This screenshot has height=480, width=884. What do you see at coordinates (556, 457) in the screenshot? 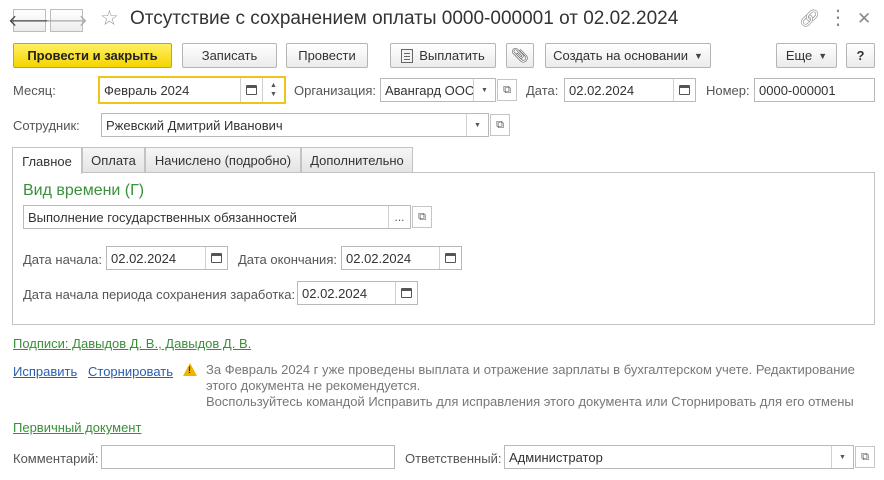
I see `responsible-value: Администратор` at bounding box center [556, 457].